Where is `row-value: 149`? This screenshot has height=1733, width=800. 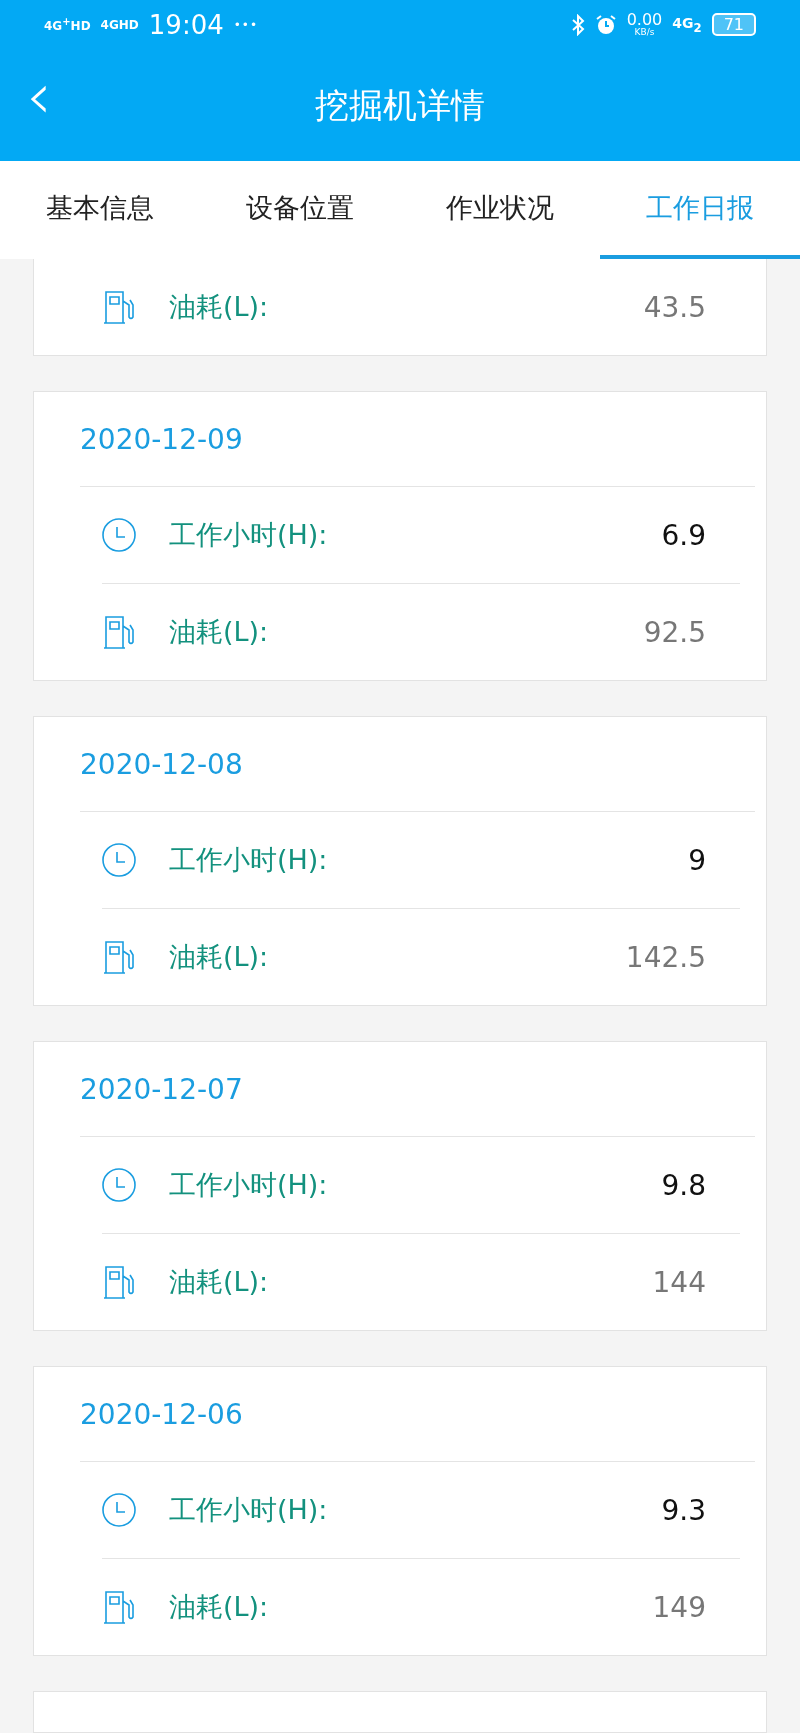 row-value: 149 is located at coordinates (679, 1607).